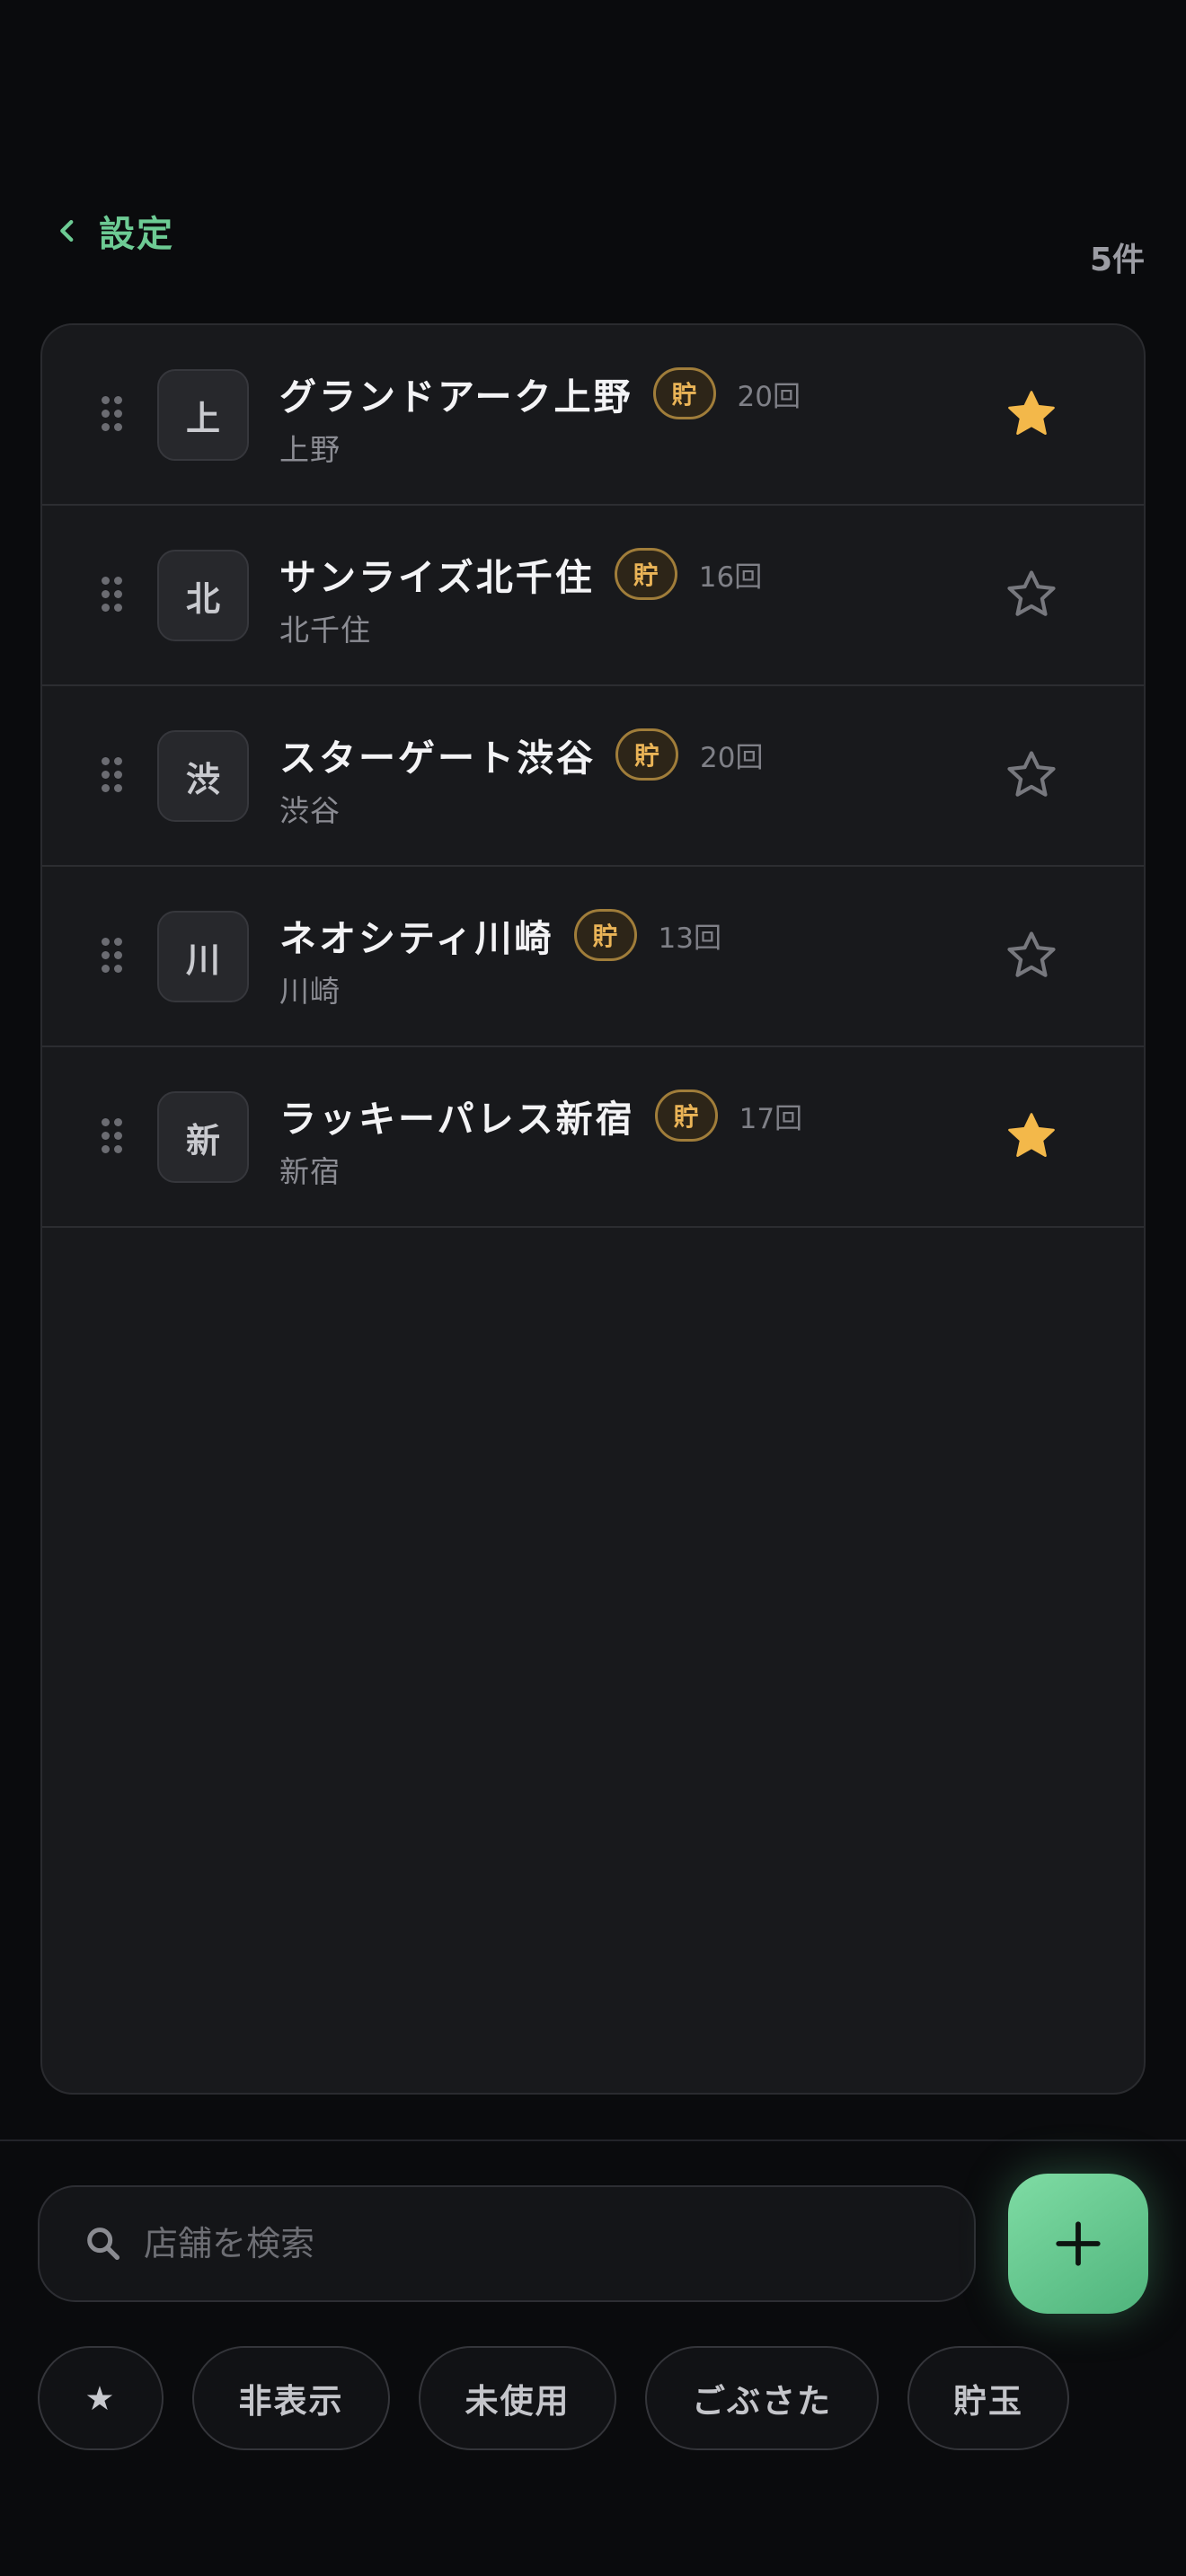 This screenshot has height=2576, width=1186. I want to click on header: 設定 5件, so click(593, 152).